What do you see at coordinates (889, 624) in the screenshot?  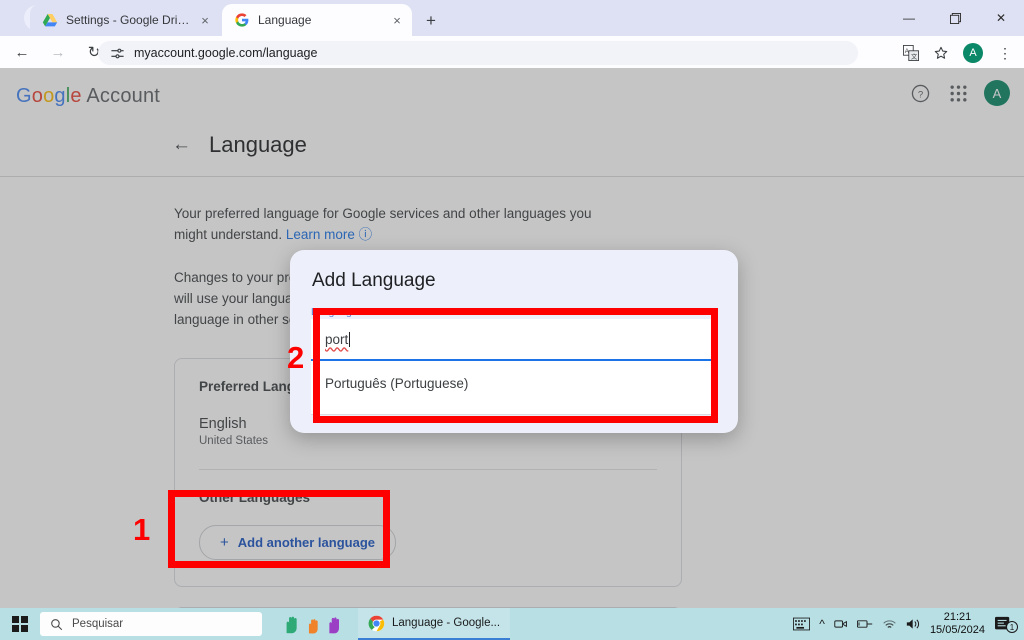 I see `wifi-icon` at bounding box center [889, 624].